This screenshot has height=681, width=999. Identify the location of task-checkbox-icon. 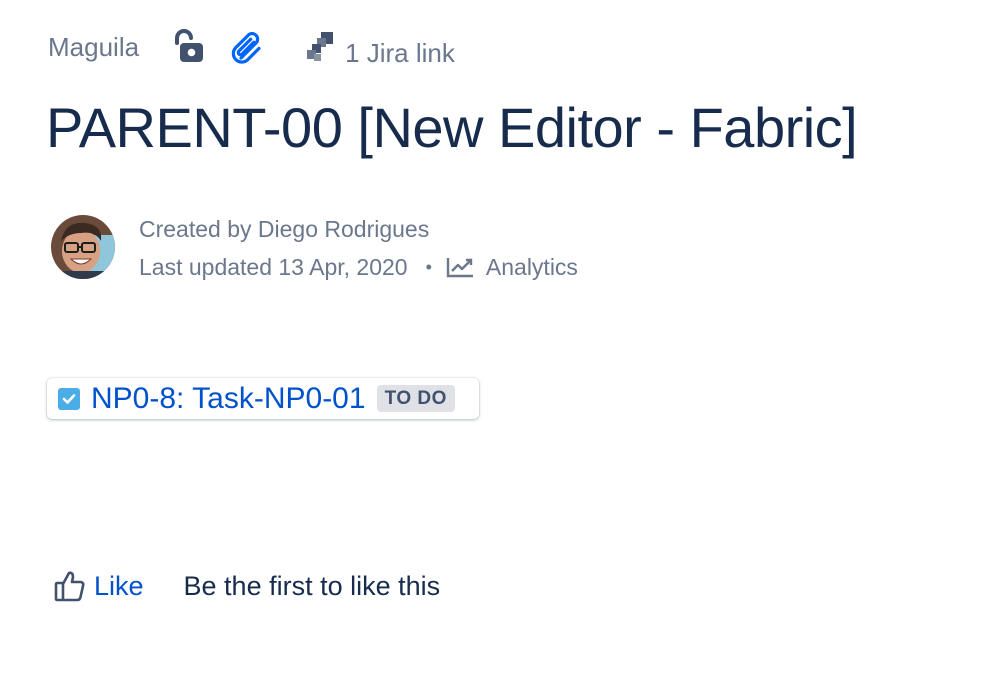
(69, 398).